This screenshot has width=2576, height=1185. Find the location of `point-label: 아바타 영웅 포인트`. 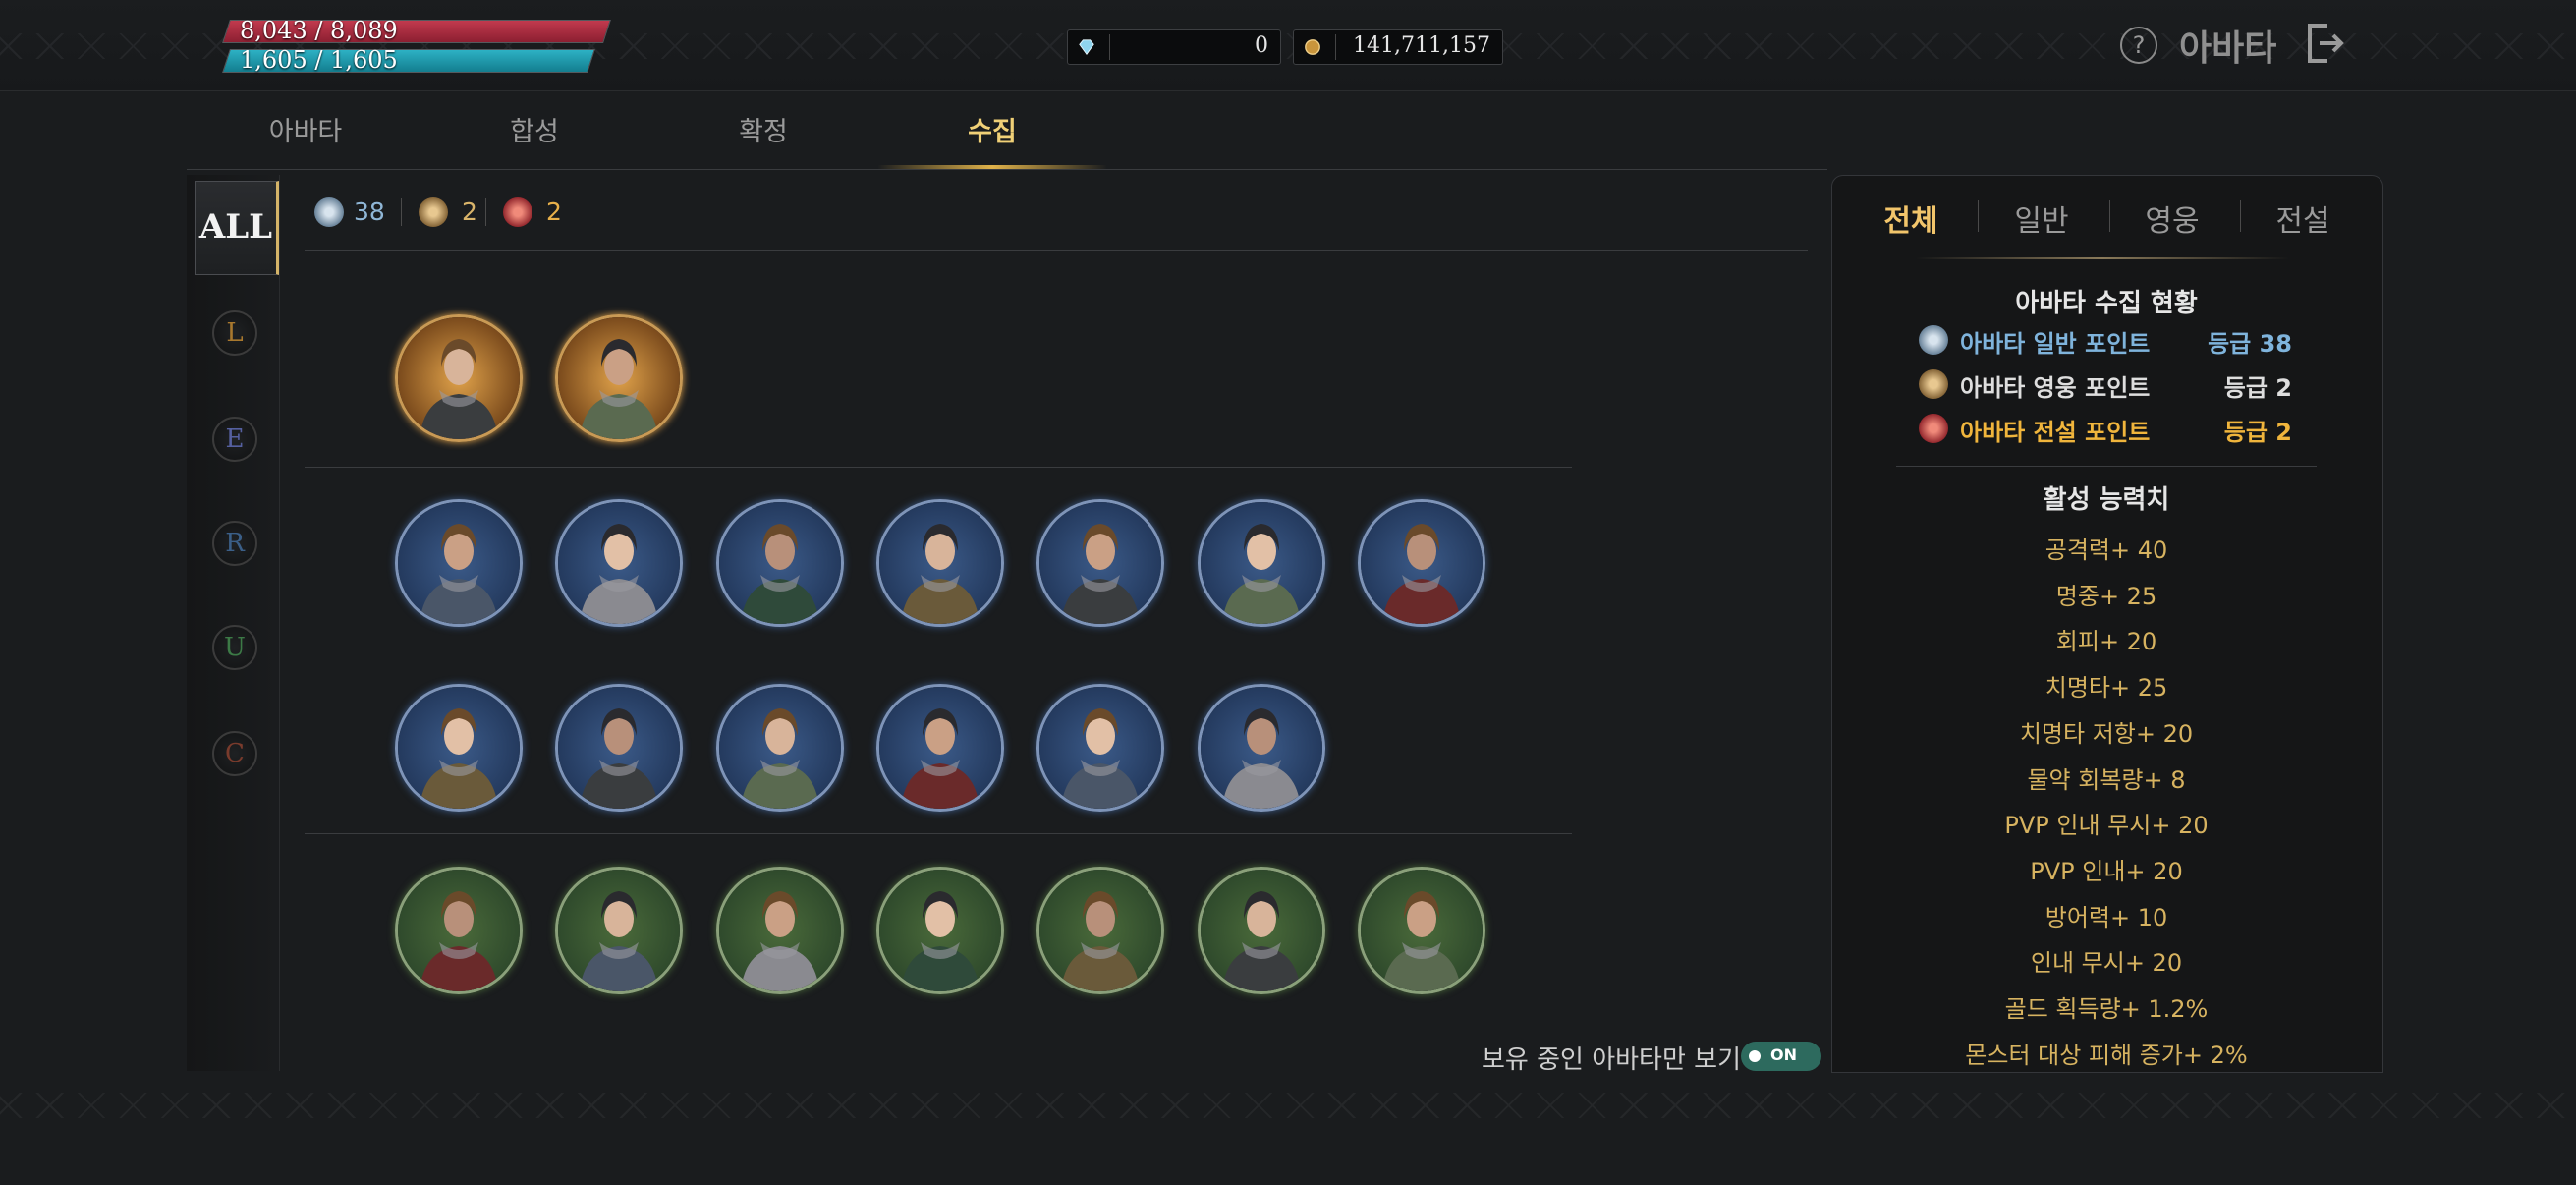

point-label: 아바타 영웅 포인트 is located at coordinates (2055, 388).